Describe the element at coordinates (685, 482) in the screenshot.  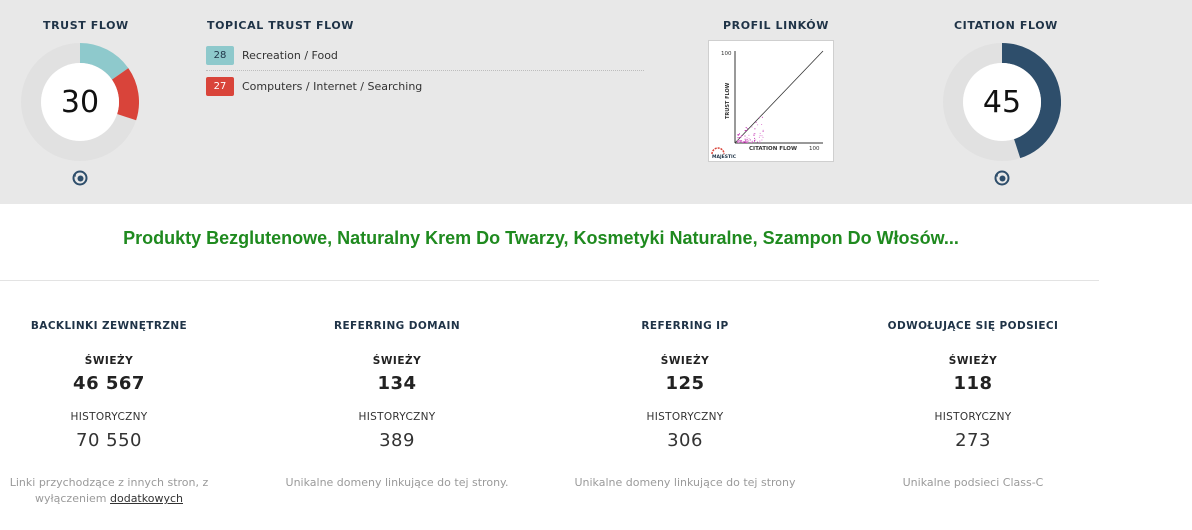
I see `stat-description: Unikalne domeny linkujące do tej strony` at that location.